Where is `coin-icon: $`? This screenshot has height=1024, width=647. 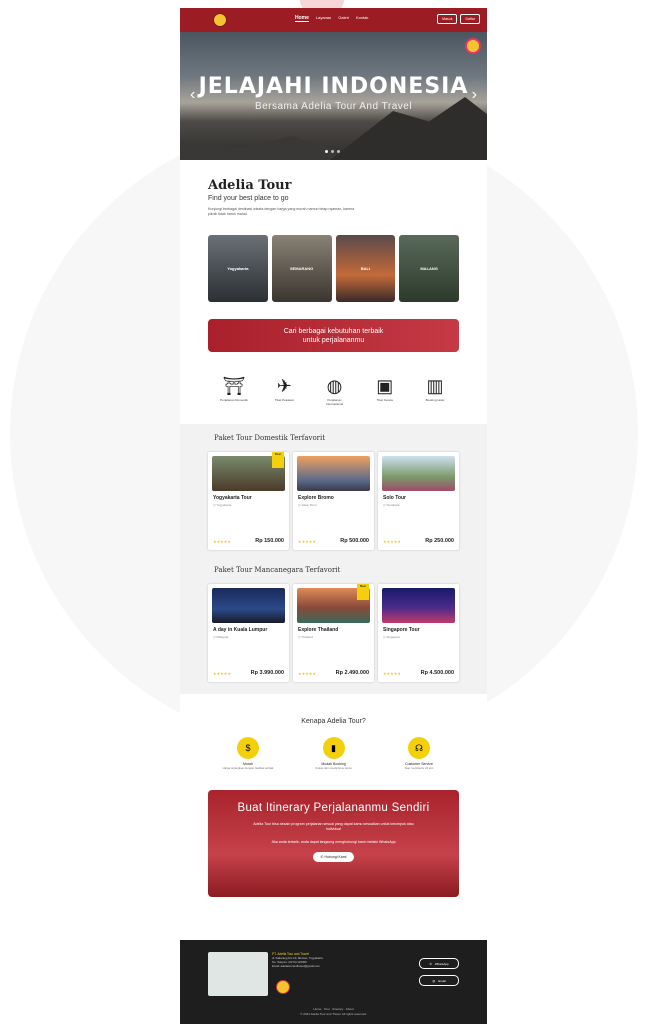 coin-icon: $ is located at coordinates (248, 748).